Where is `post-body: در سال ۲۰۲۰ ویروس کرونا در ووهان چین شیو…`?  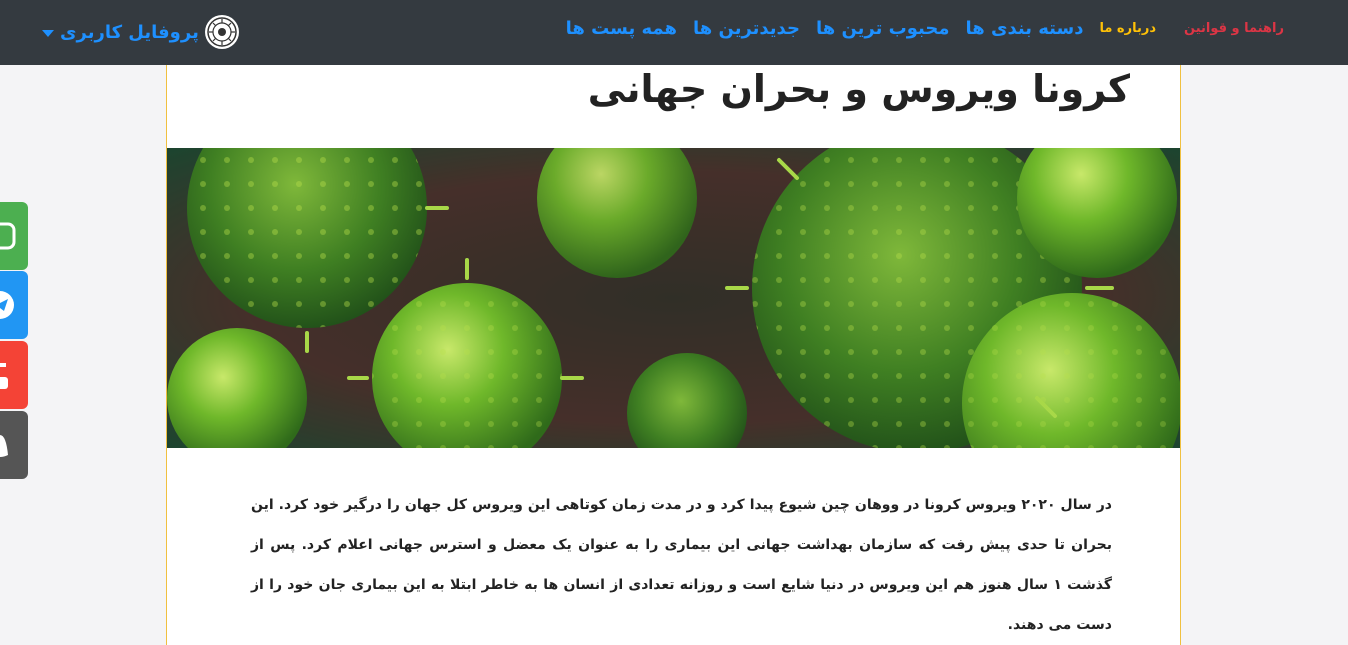
post-body: در سال ۲۰۲۰ ویروس کرونا در ووهان چین شیو… is located at coordinates (681, 565).